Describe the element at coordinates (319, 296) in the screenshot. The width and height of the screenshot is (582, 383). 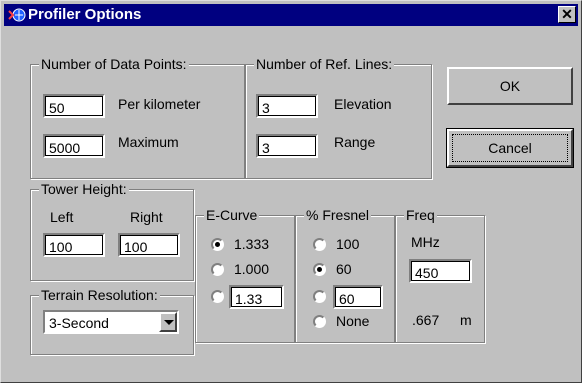
I see `fresnel-radio-custom` at that location.